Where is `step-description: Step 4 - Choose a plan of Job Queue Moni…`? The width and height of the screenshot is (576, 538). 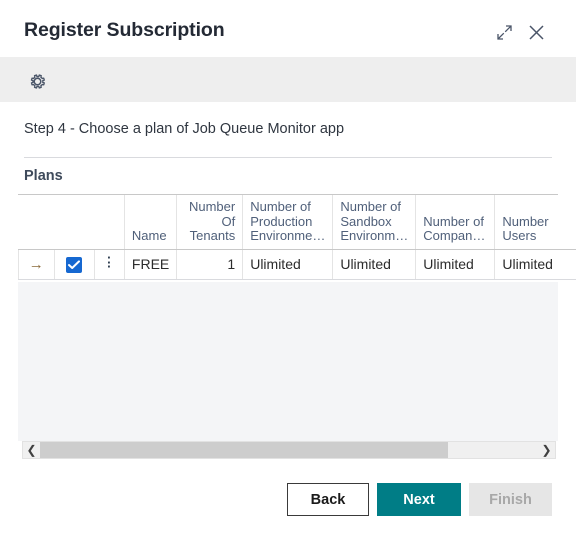 step-description: Step 4 - Choose a plan of Job Queue Moni… is located at coordinates (184, 129).